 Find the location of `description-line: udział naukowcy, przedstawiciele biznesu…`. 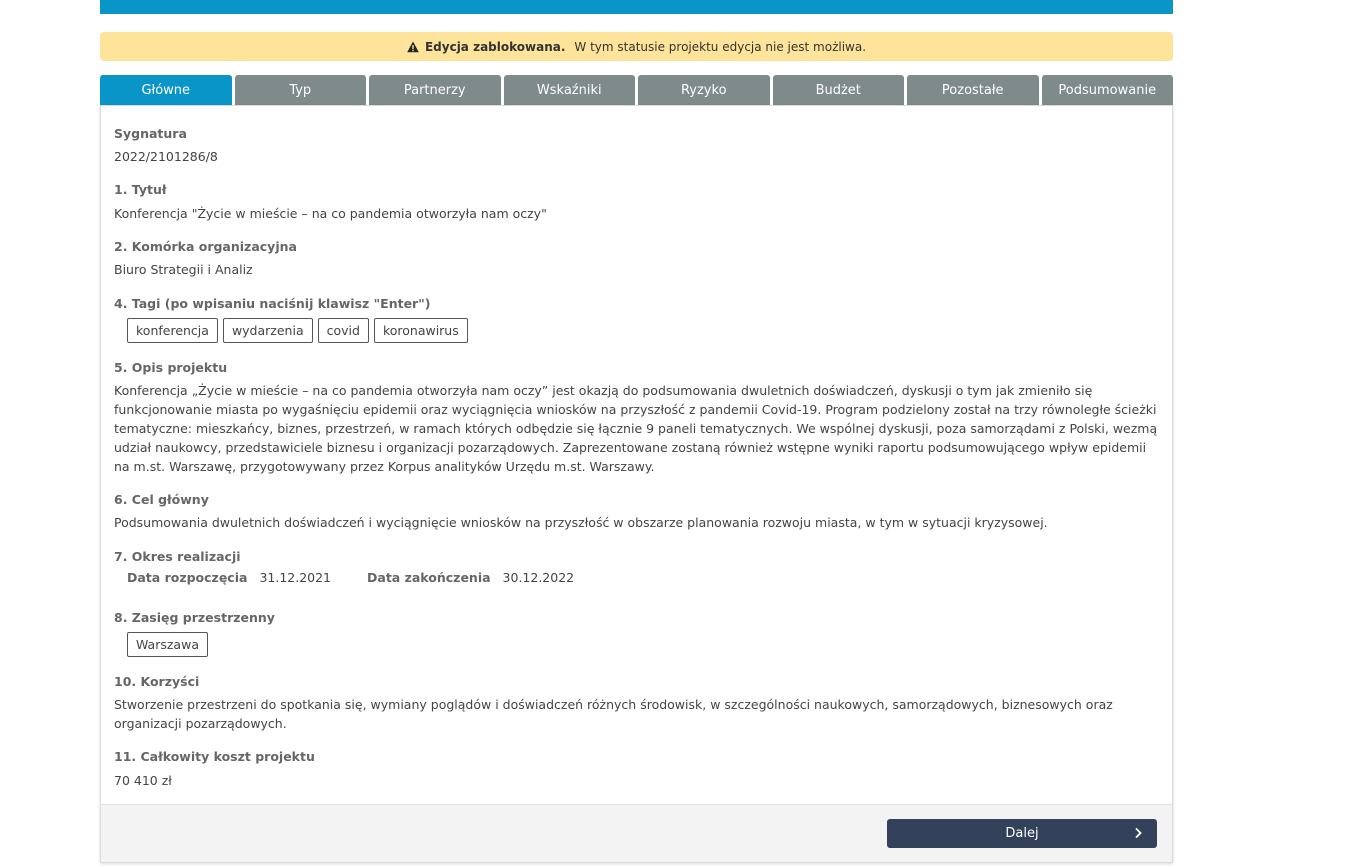

description-line: udział naukowcy, przedstawiciele biznesu… is located at coordinates (630, 447).